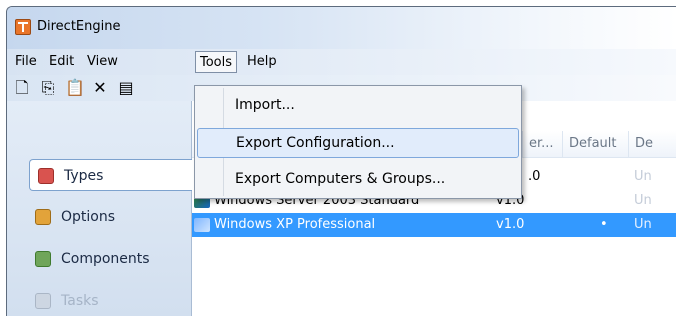 This screenshot has height=316, width=676. What do you see at coordinates (110, 175) in the screenshot?
I see `nav-item-types: Types` at bounding box center [110, 175].